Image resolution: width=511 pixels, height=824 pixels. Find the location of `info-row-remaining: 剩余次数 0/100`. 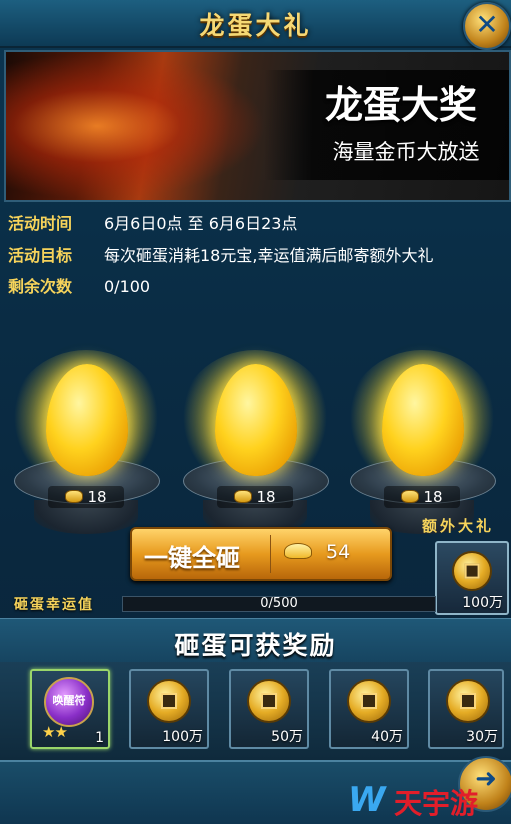

info-row-remaining: 剩余次数 0/100 is located at coordinates (79, 285).